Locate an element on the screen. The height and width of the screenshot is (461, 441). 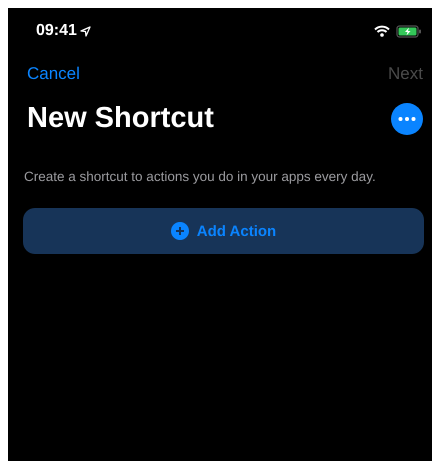
more-options-icon is located at coordinates (407, 118).